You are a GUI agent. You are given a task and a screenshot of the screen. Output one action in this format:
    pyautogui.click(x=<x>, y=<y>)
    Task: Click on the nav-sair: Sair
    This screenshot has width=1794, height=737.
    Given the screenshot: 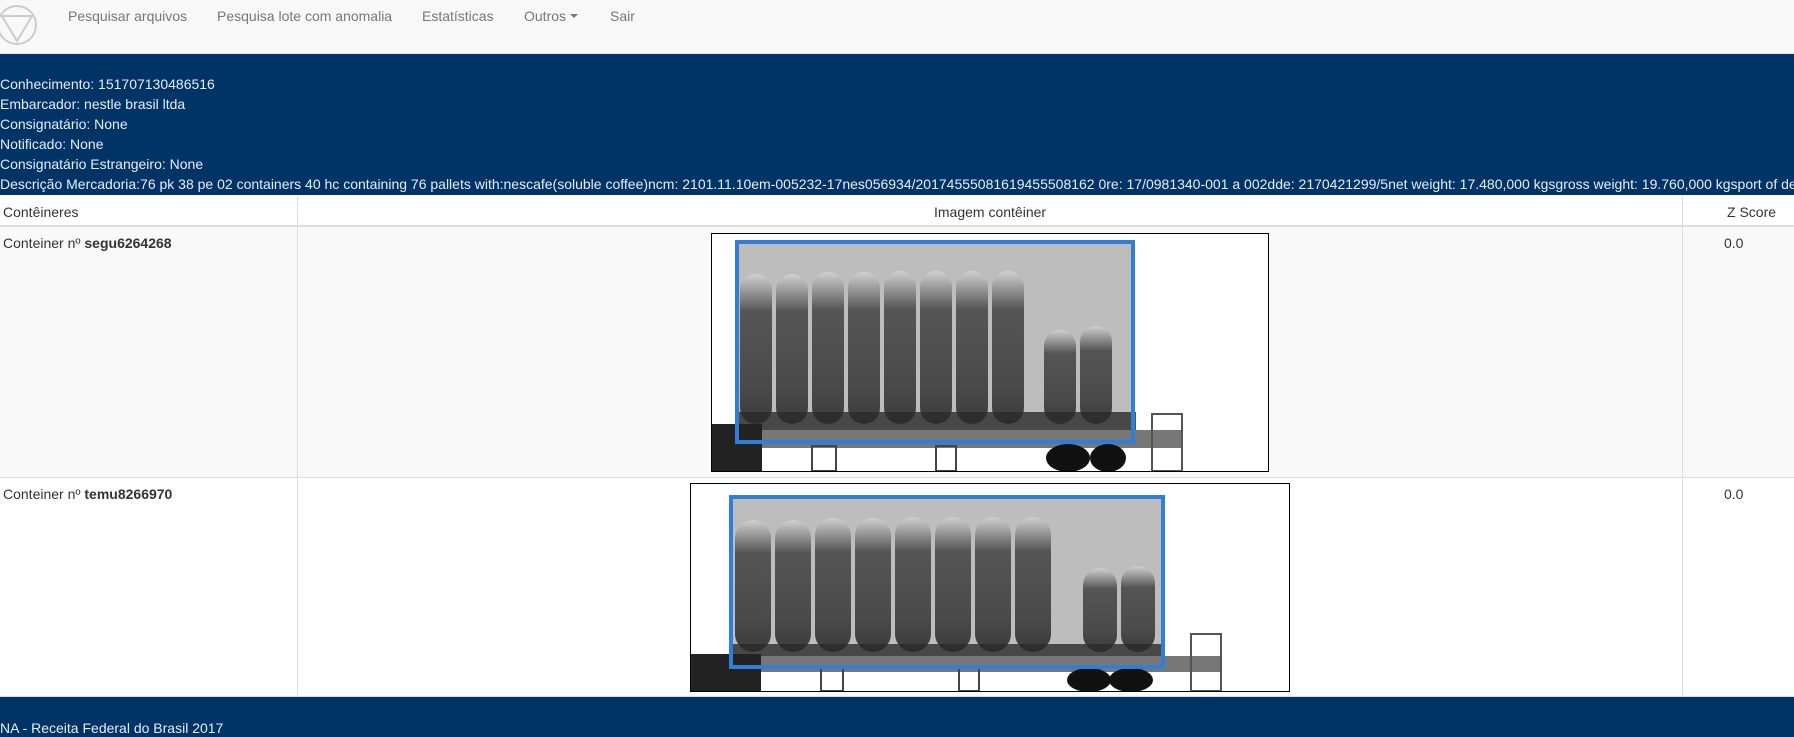 What is the action you would take?
    pyautogui.click(x=622, y=16)
    